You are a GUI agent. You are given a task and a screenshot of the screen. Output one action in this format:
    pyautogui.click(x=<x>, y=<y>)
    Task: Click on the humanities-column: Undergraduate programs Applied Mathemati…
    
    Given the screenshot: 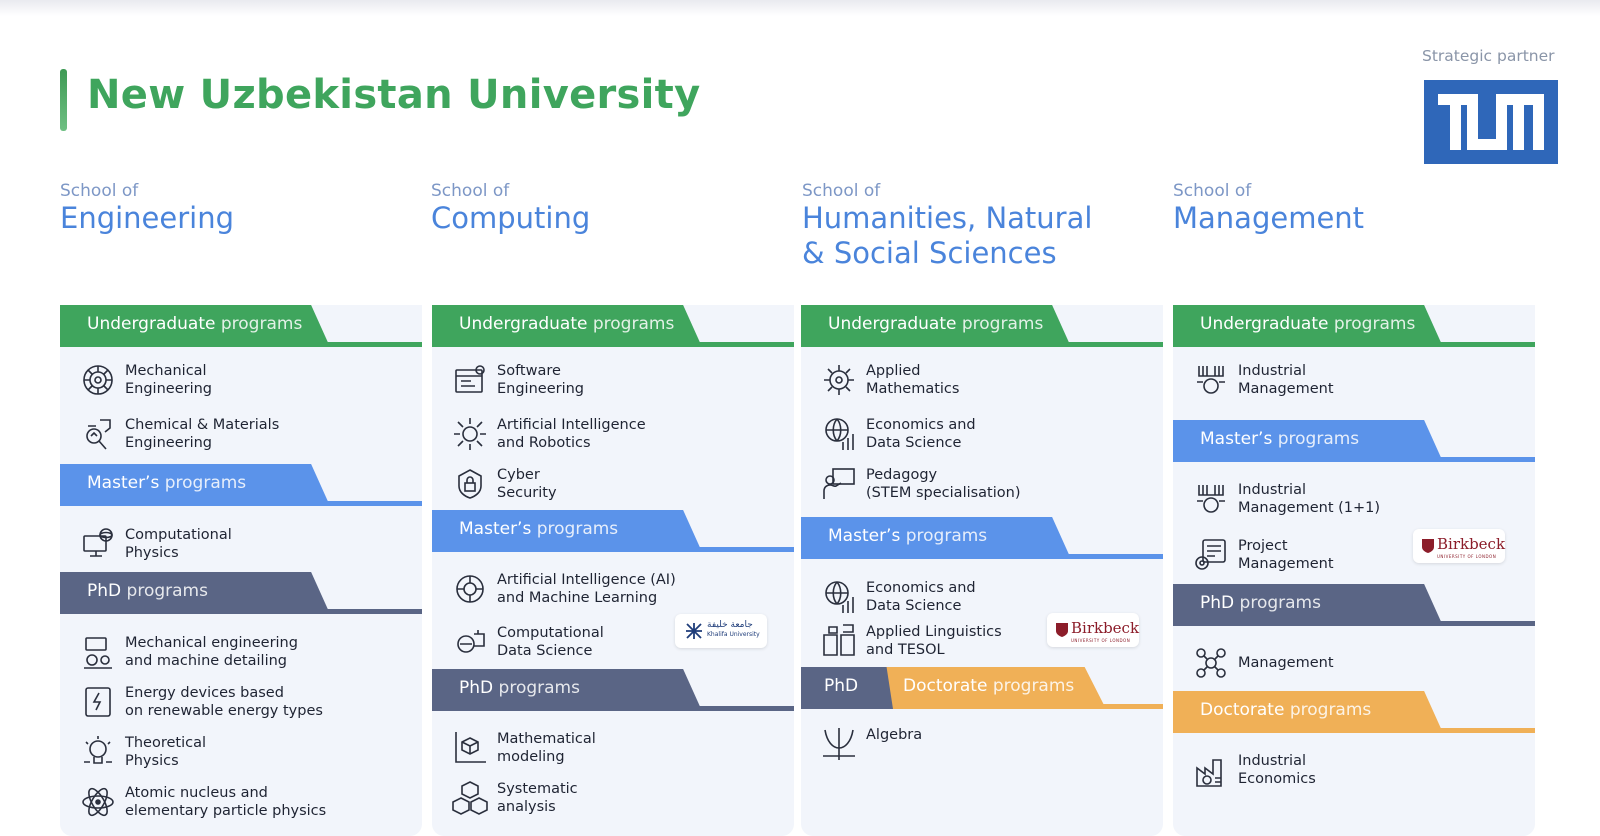 What is the action you would take?
    pyautogui.click(x=982, y=570)
    